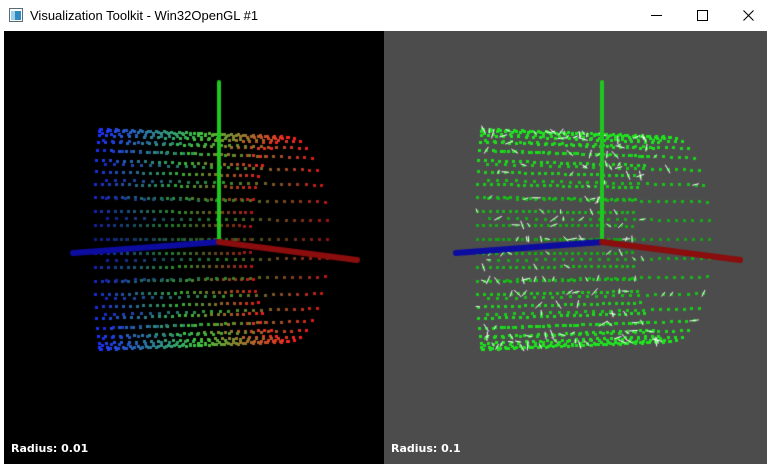 This screenshot has width=771, height=467. What do you see at coordinates (426, 448) in the screenshot?
I see `radius-label: Radius: 0.1` at bounding box center [426, 448].